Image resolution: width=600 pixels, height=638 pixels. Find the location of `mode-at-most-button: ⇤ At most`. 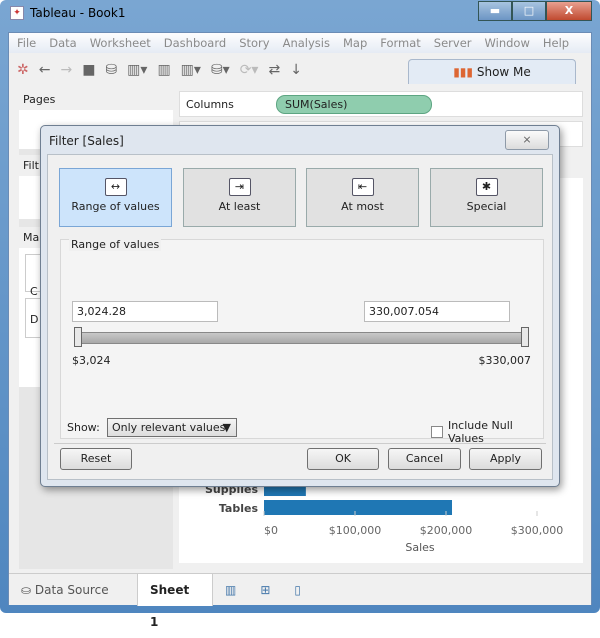

mode-at-most-button: ⇤ At most is located at coordinates (362, 197).